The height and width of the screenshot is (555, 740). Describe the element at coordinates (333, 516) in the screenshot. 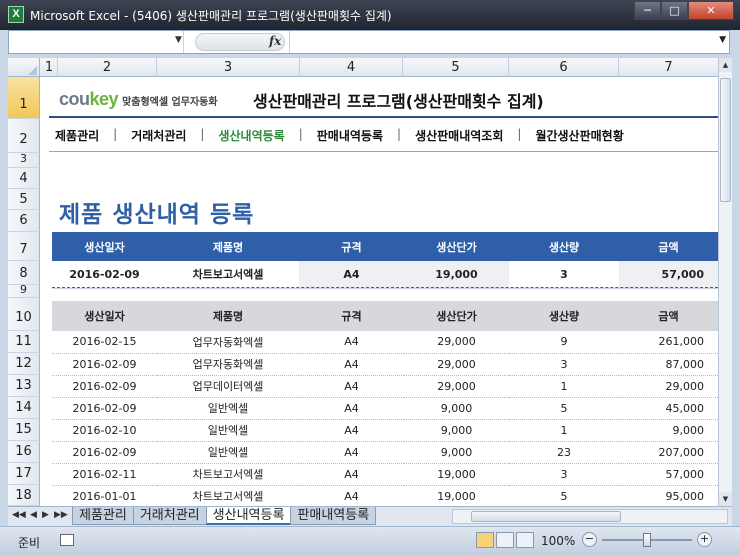

I see `sheet-tab-sales-entry: 판매내역등록` at that location.